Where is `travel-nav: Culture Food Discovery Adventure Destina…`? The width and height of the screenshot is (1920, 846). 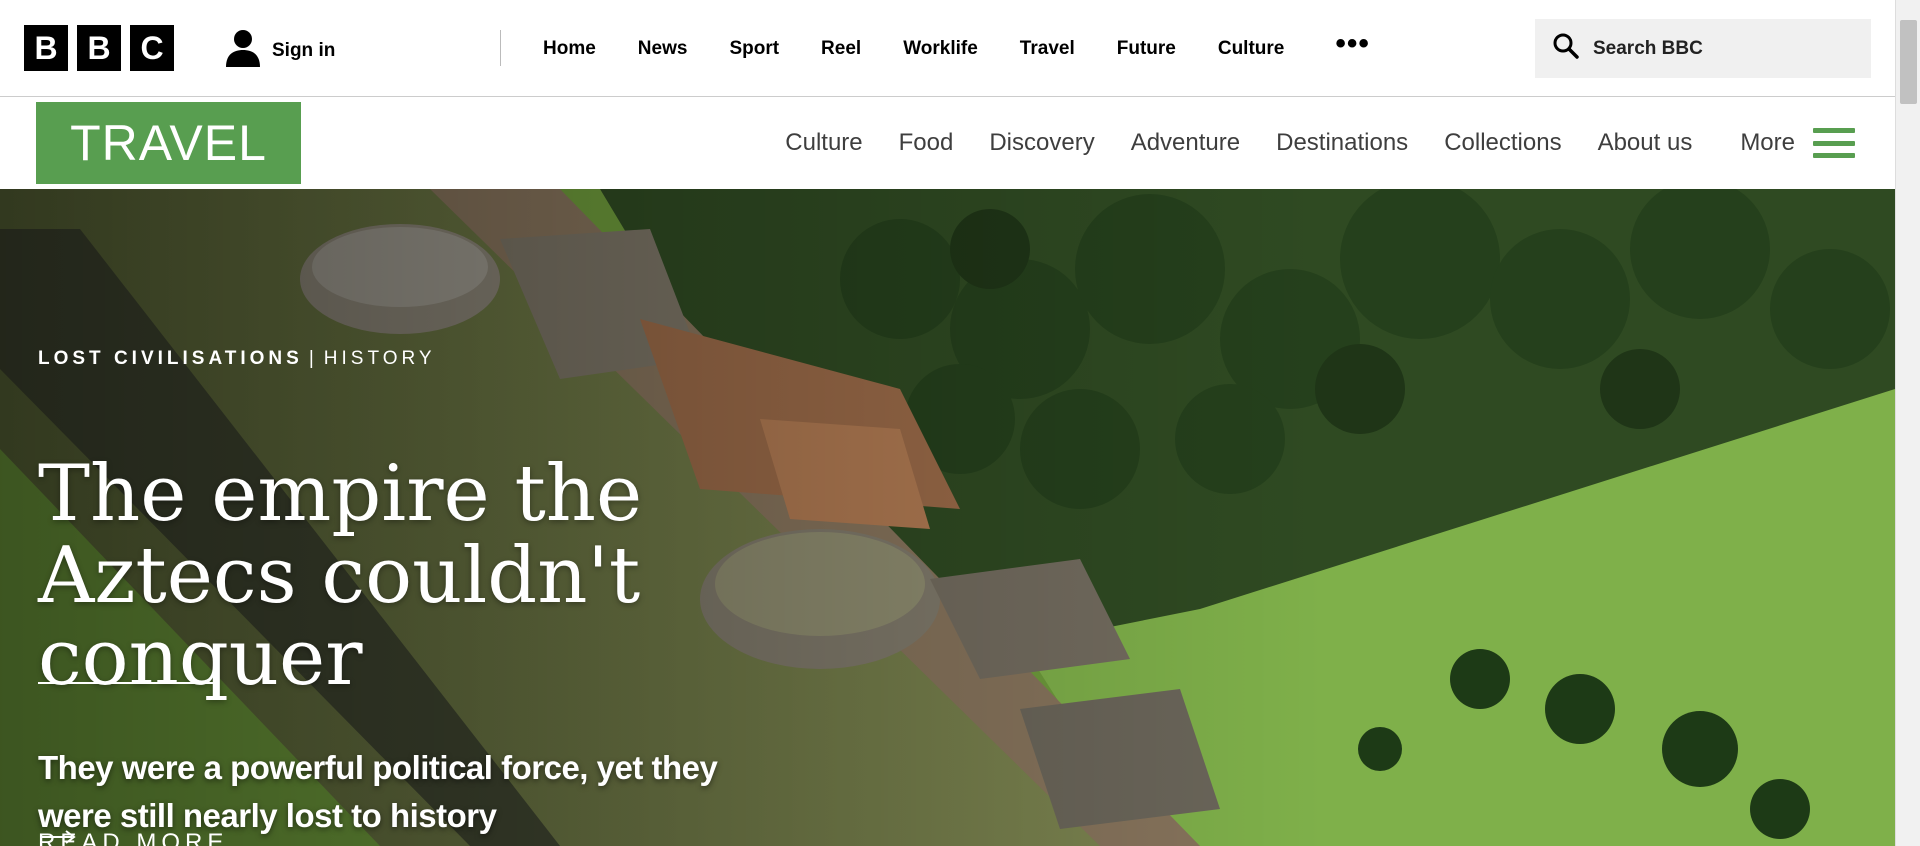
travel-nav: Culture Food Discovery Adventure Destina… is located at coordinates (1311, 143).